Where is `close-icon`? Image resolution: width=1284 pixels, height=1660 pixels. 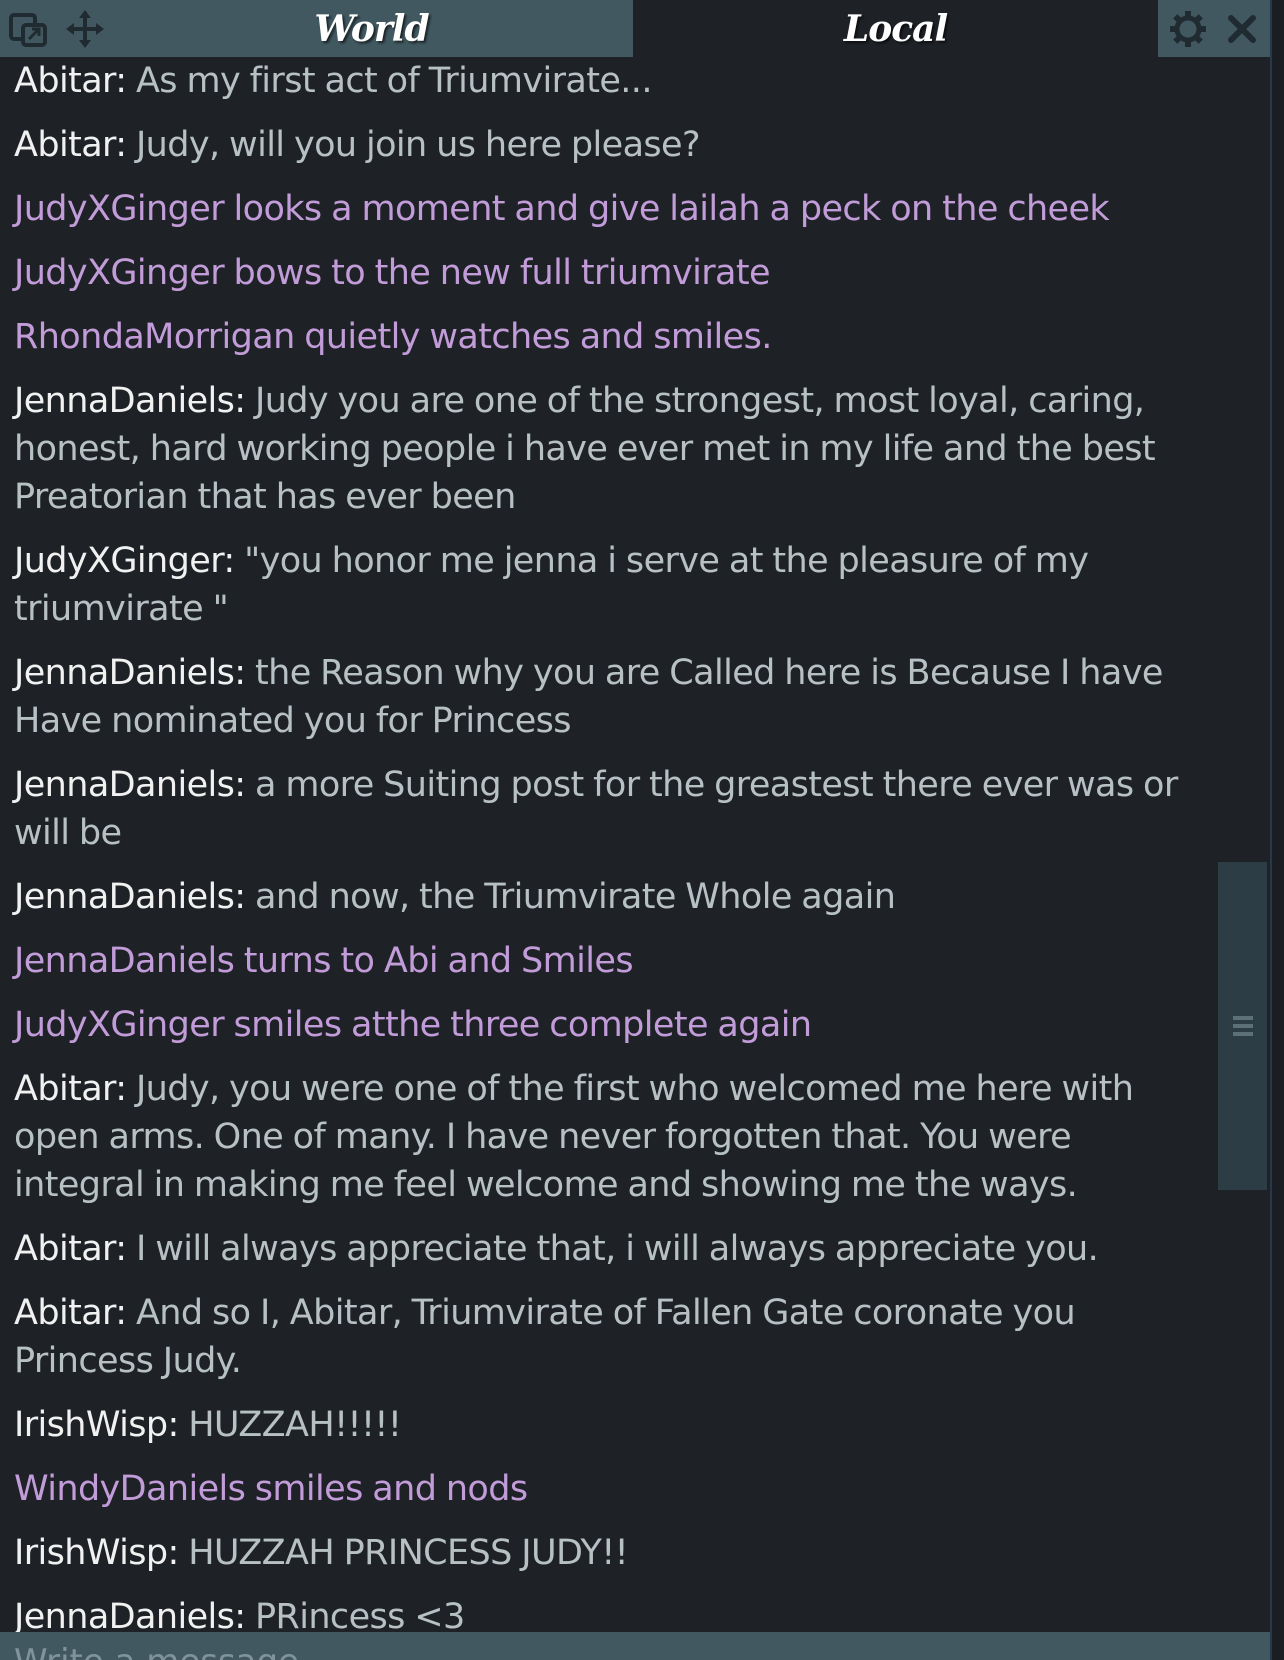 close-icon is located at coordinates (1242, 29).